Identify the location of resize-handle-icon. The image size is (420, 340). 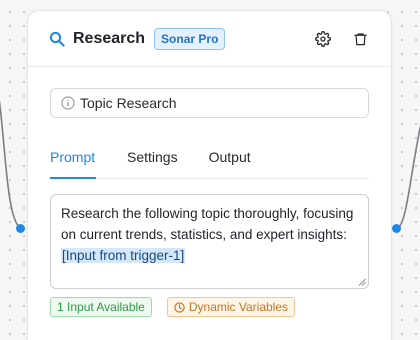
(362, 282).